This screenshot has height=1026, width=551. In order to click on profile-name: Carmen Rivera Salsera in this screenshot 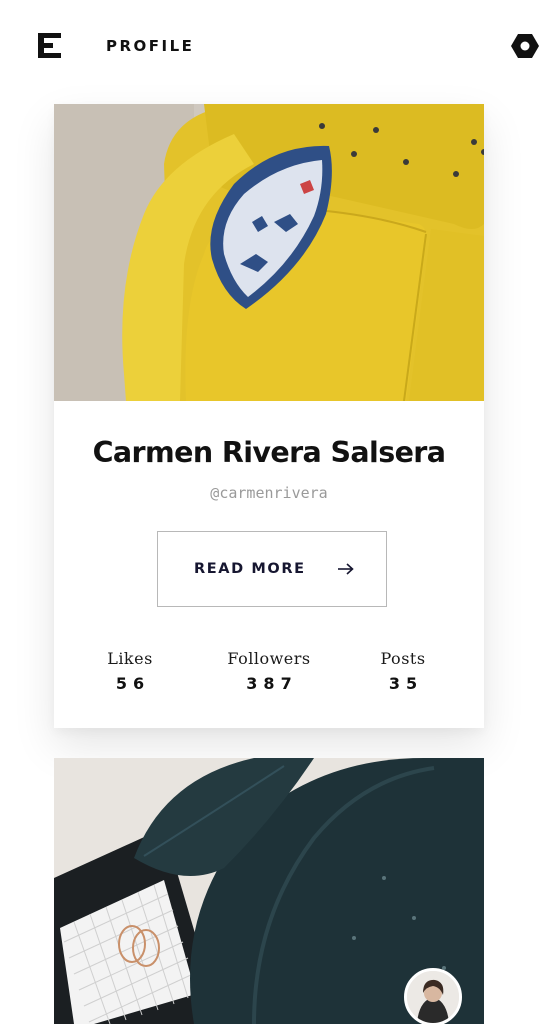, I will do `click(269, 452)`.